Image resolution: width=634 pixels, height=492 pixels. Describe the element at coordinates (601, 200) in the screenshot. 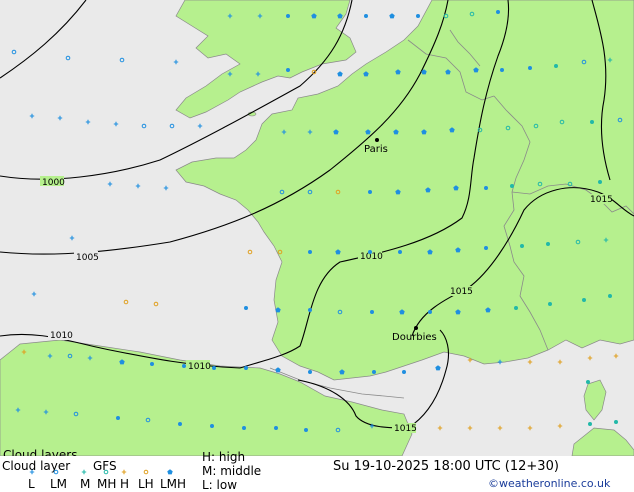

I see `isobar-label-1015-right: 1015` at that location.